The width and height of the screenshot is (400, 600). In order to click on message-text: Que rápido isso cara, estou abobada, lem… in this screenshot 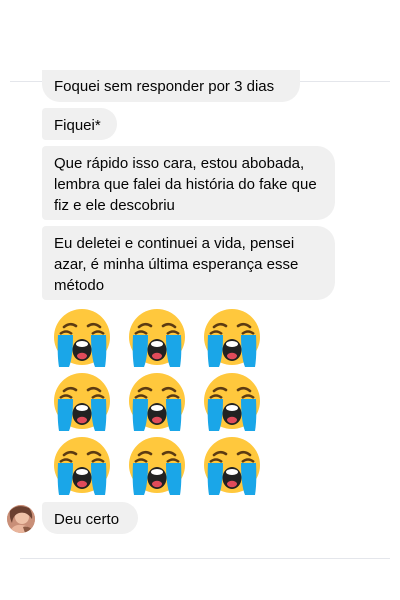, I will do `click(185, 184)`.